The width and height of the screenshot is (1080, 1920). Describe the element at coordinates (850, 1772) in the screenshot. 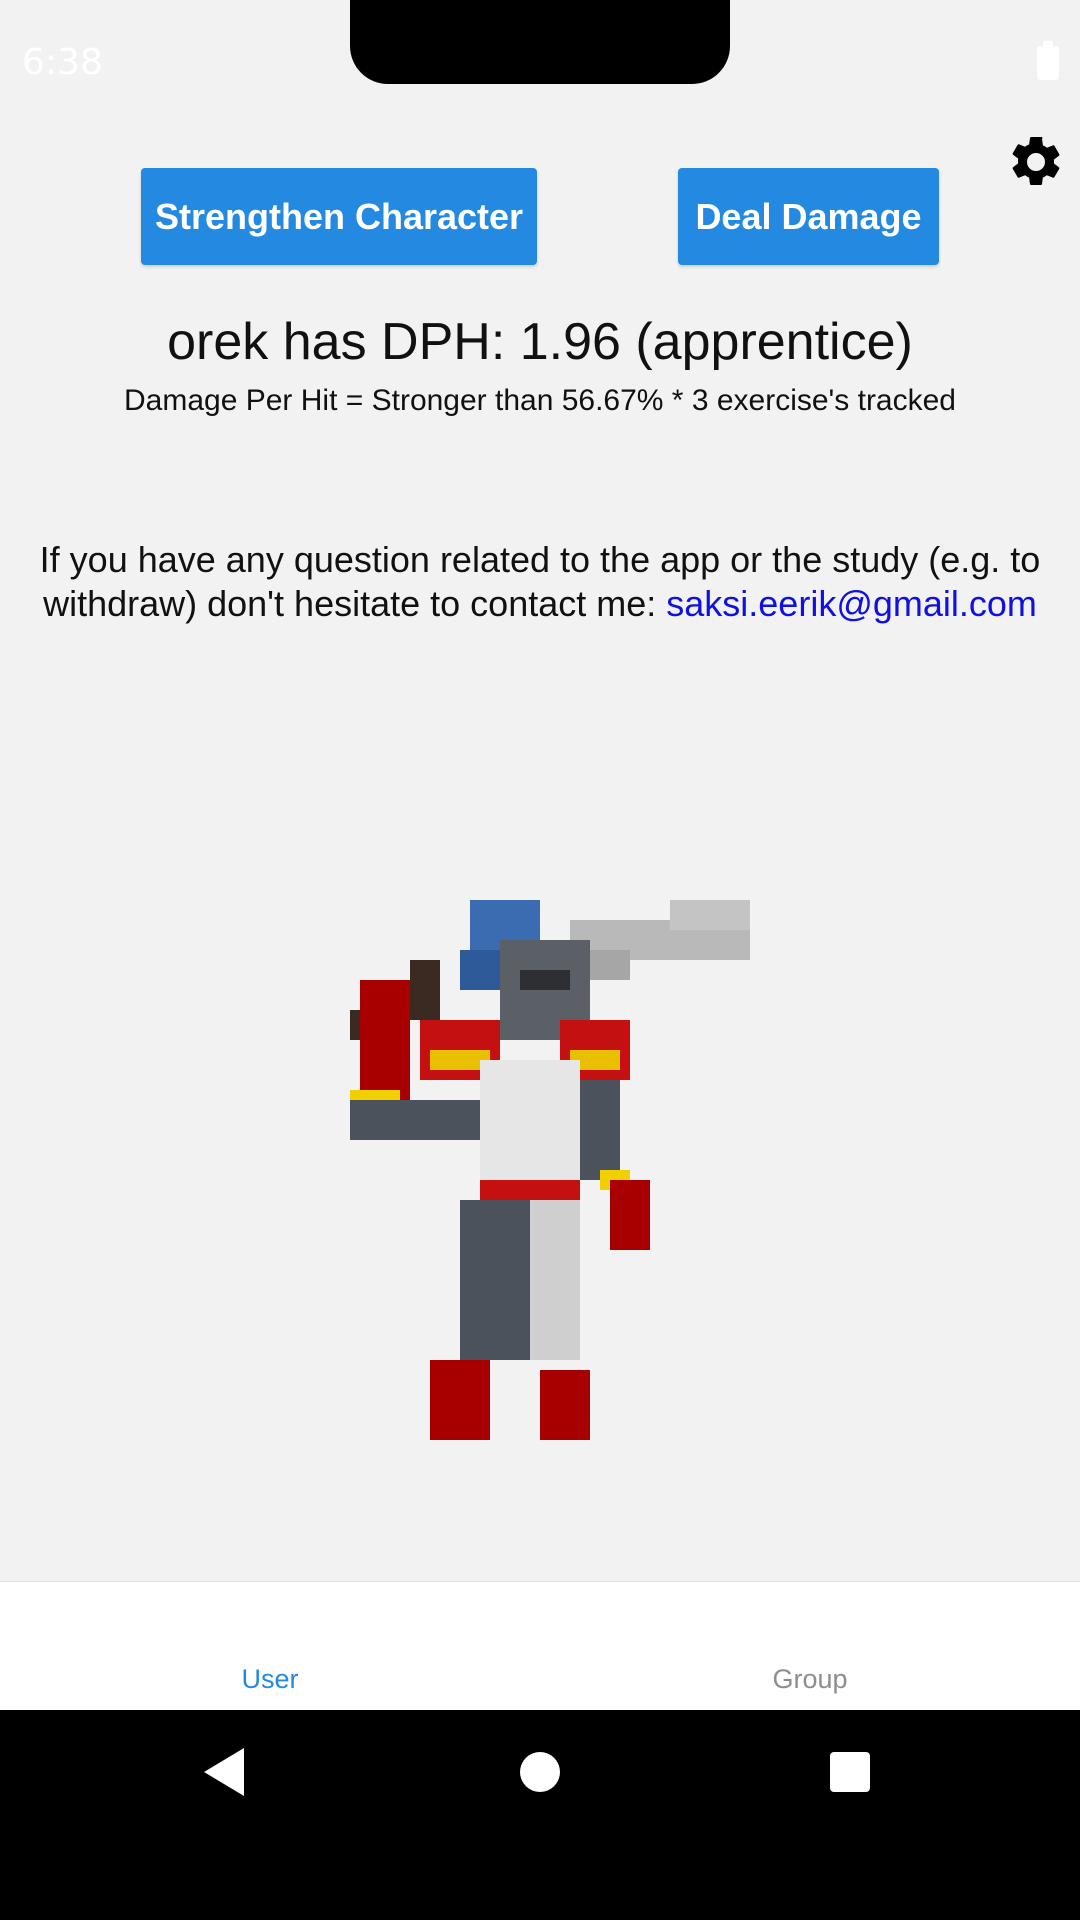

I see `recent-apps-icon` at that location.